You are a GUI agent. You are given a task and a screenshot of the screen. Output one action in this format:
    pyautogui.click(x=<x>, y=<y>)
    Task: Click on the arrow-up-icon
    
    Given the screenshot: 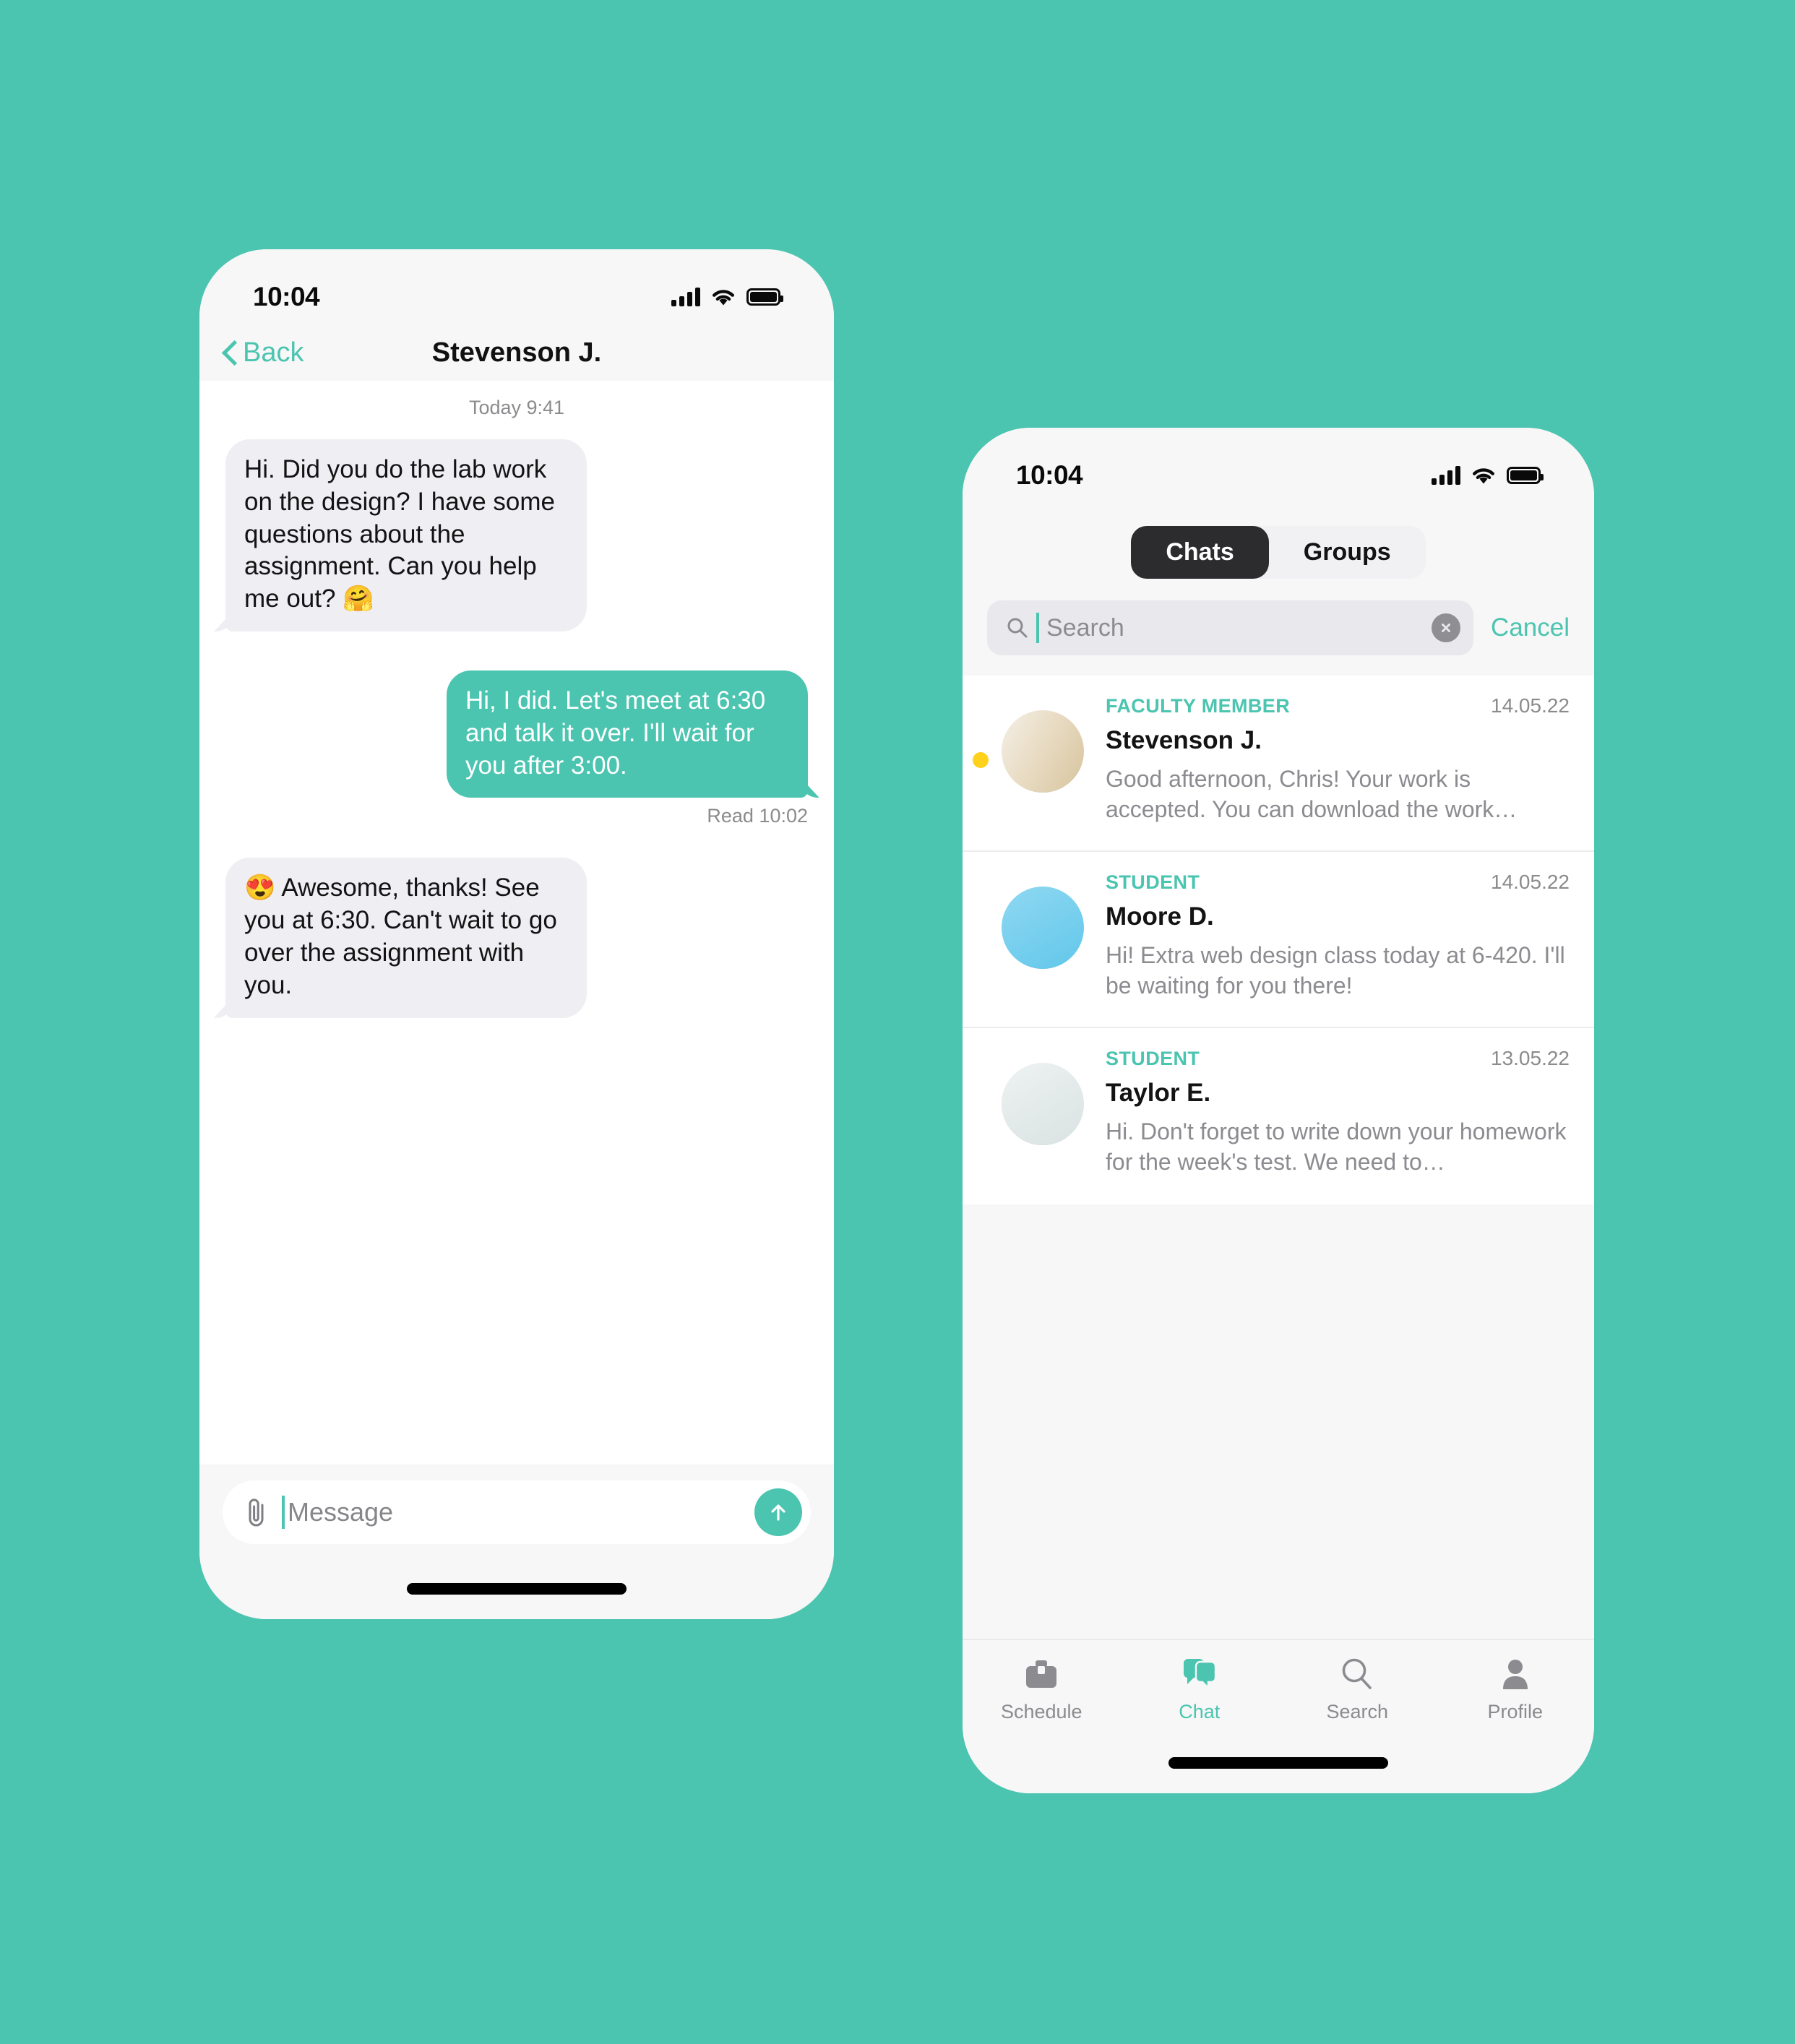 What is the action you would take?
    pyautogui.click(x=778, y=1512)
    